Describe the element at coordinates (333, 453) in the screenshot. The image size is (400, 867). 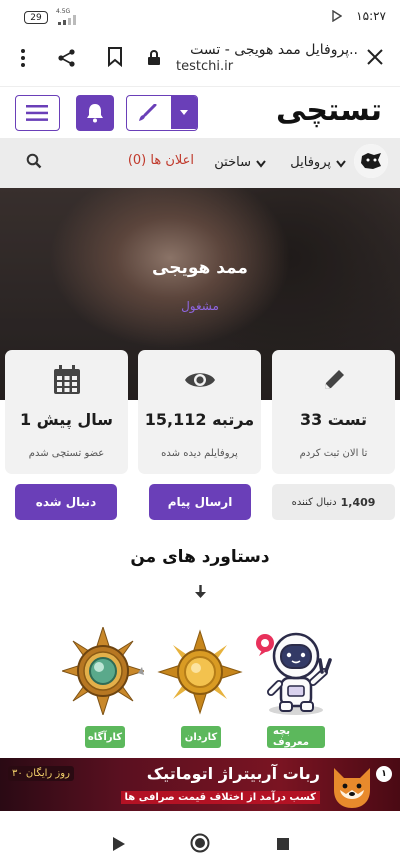
I see `stat-tests-caption: تا الان ثبت کردم` at that location.